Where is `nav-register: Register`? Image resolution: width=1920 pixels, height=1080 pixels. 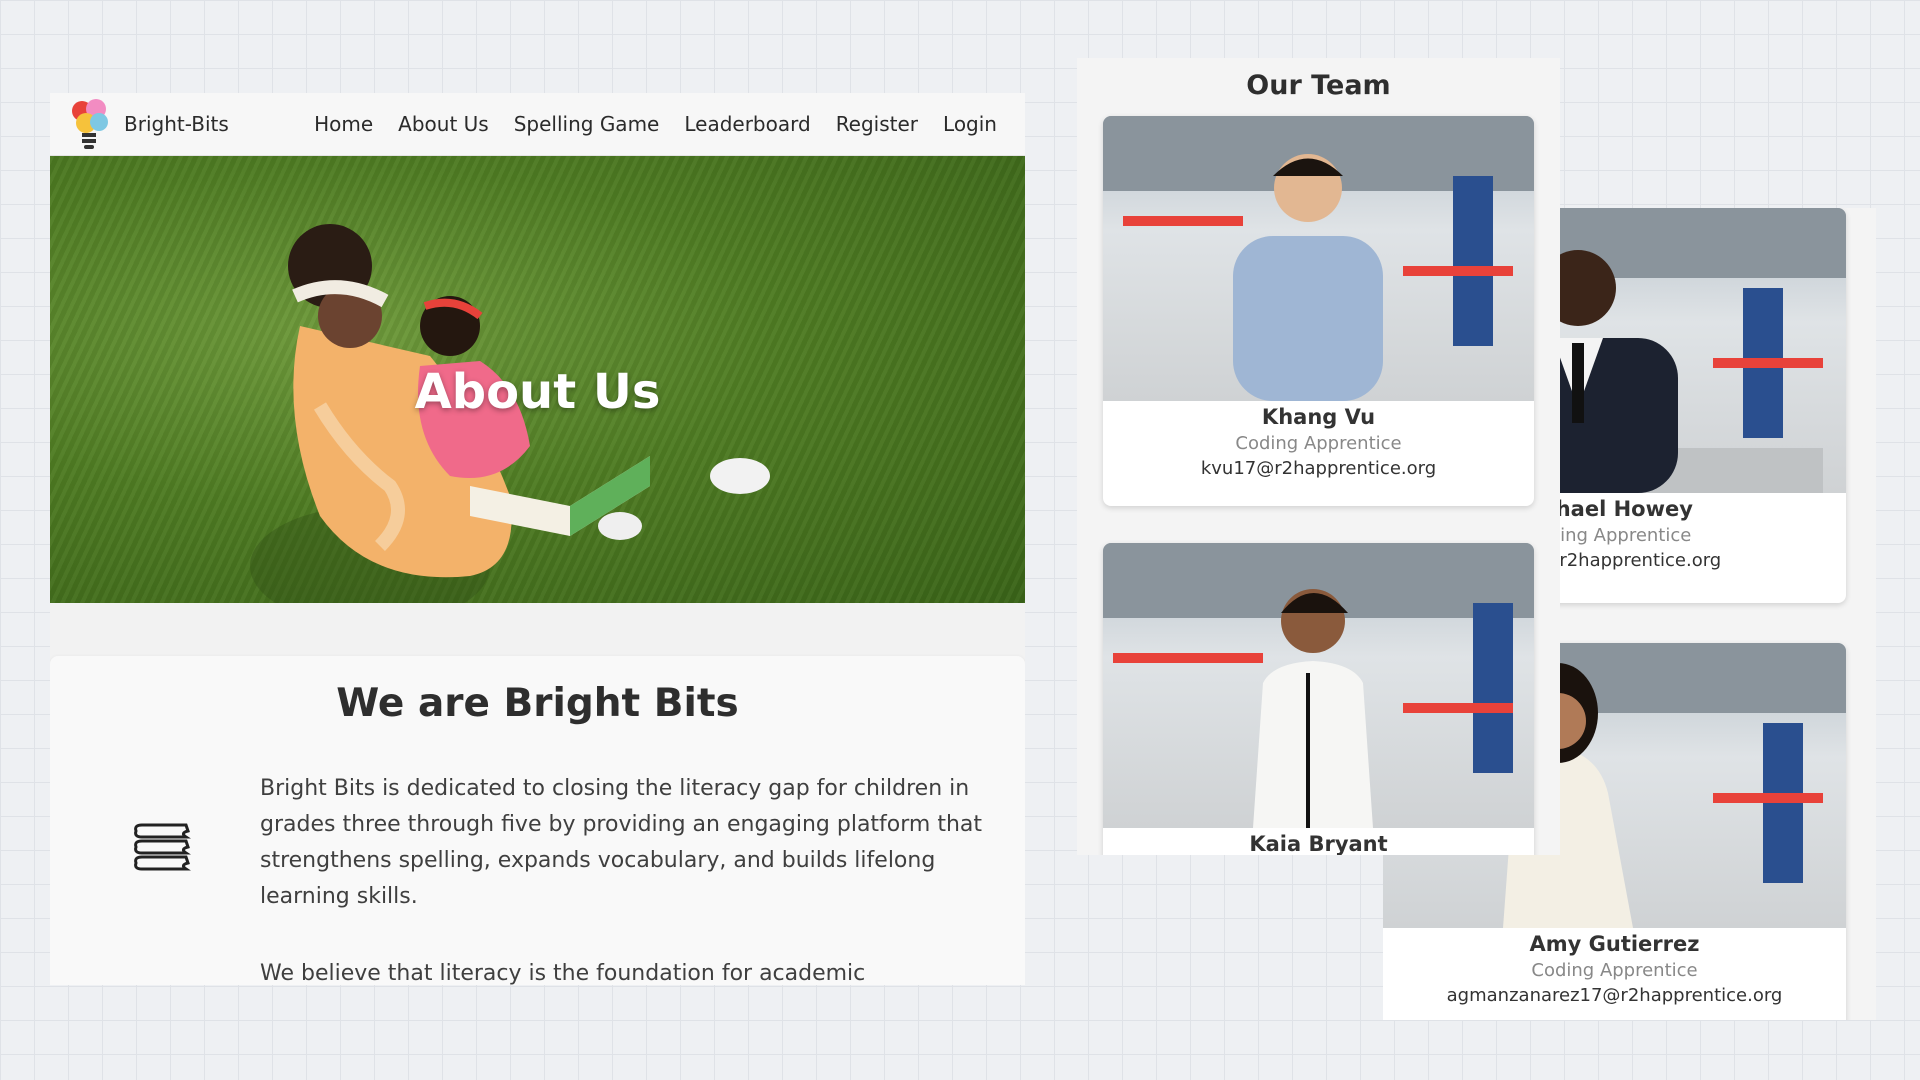 nav-register: Register is located at coordinates (877, 124).